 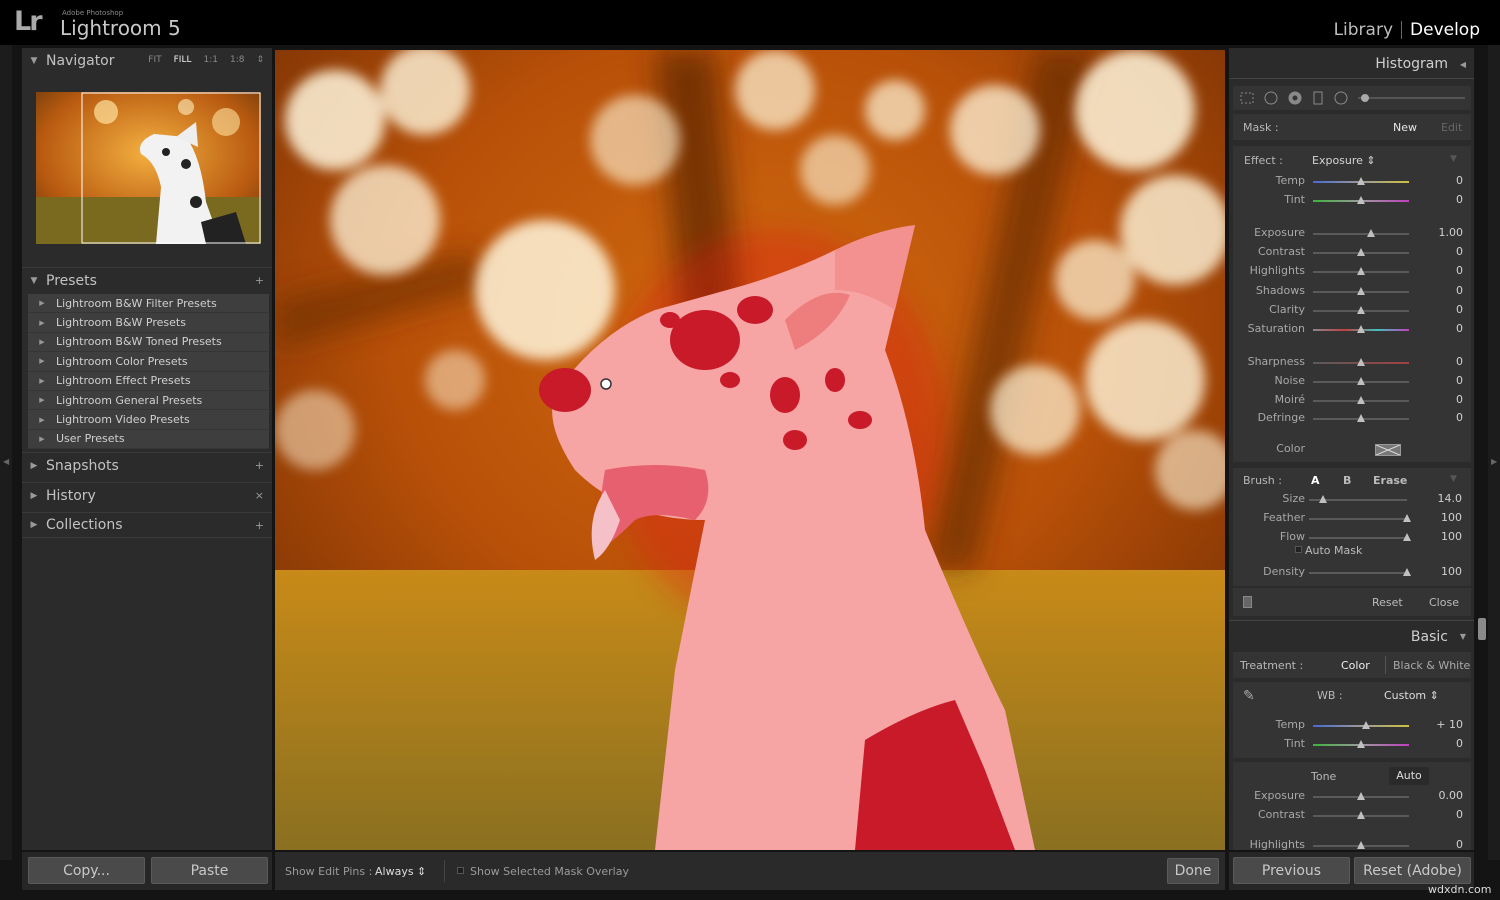 What do you see at coordinates (148, 342) in the screenshot?
I see `preset-folder: ▶ Lightroom B&W Toned Presets` at bounding box center [148, 342].